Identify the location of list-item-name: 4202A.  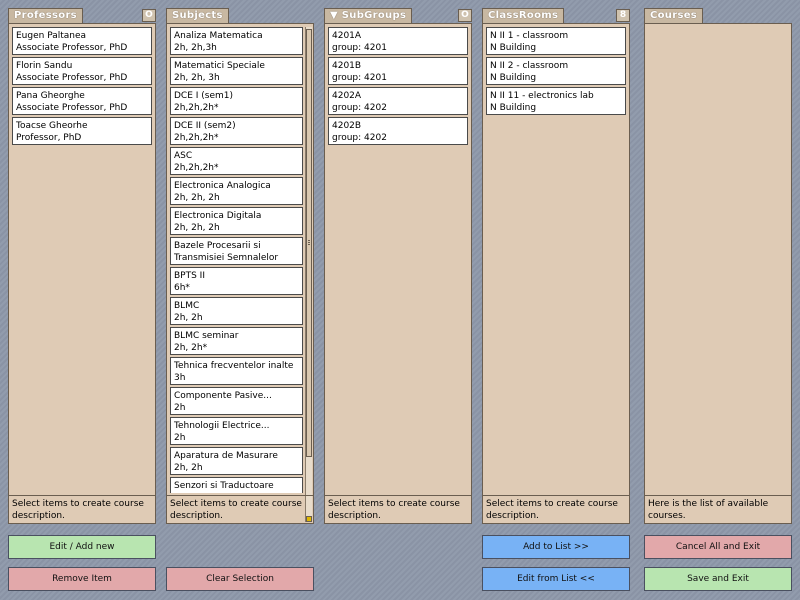
(347, 96).